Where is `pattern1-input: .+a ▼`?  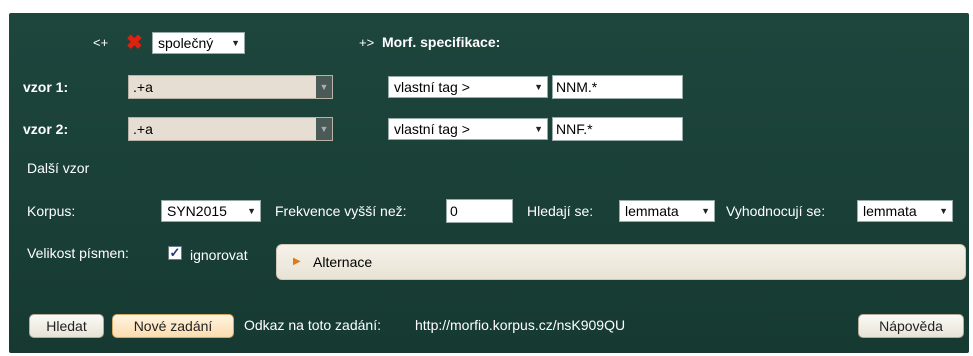 pattern1-input: .+a ▼ is located at coordinates (230, 87).